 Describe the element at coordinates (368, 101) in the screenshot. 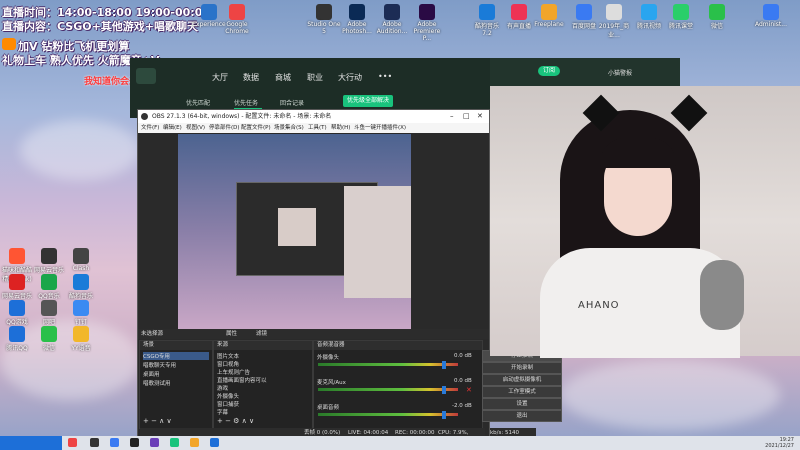

I see `priority-pill-button: 优先级全部解决` at that location.